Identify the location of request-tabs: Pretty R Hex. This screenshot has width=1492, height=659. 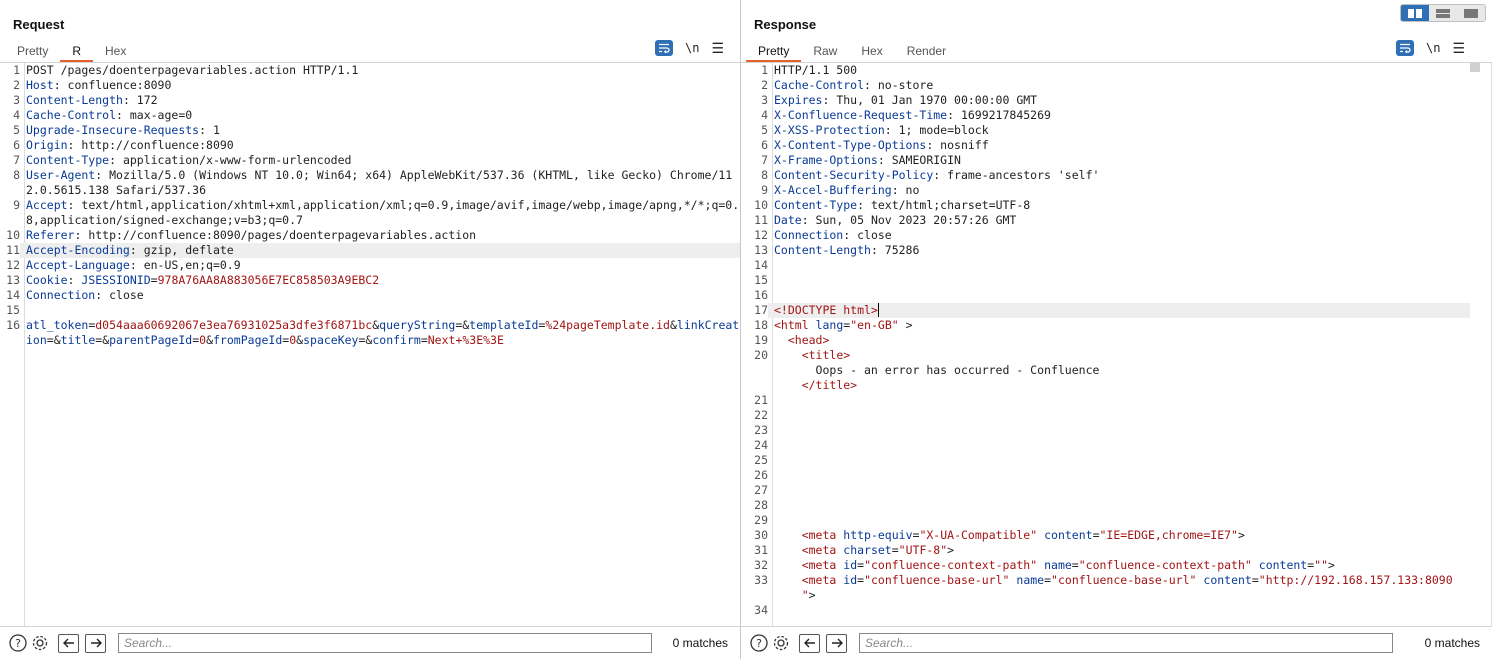
(71, 52).